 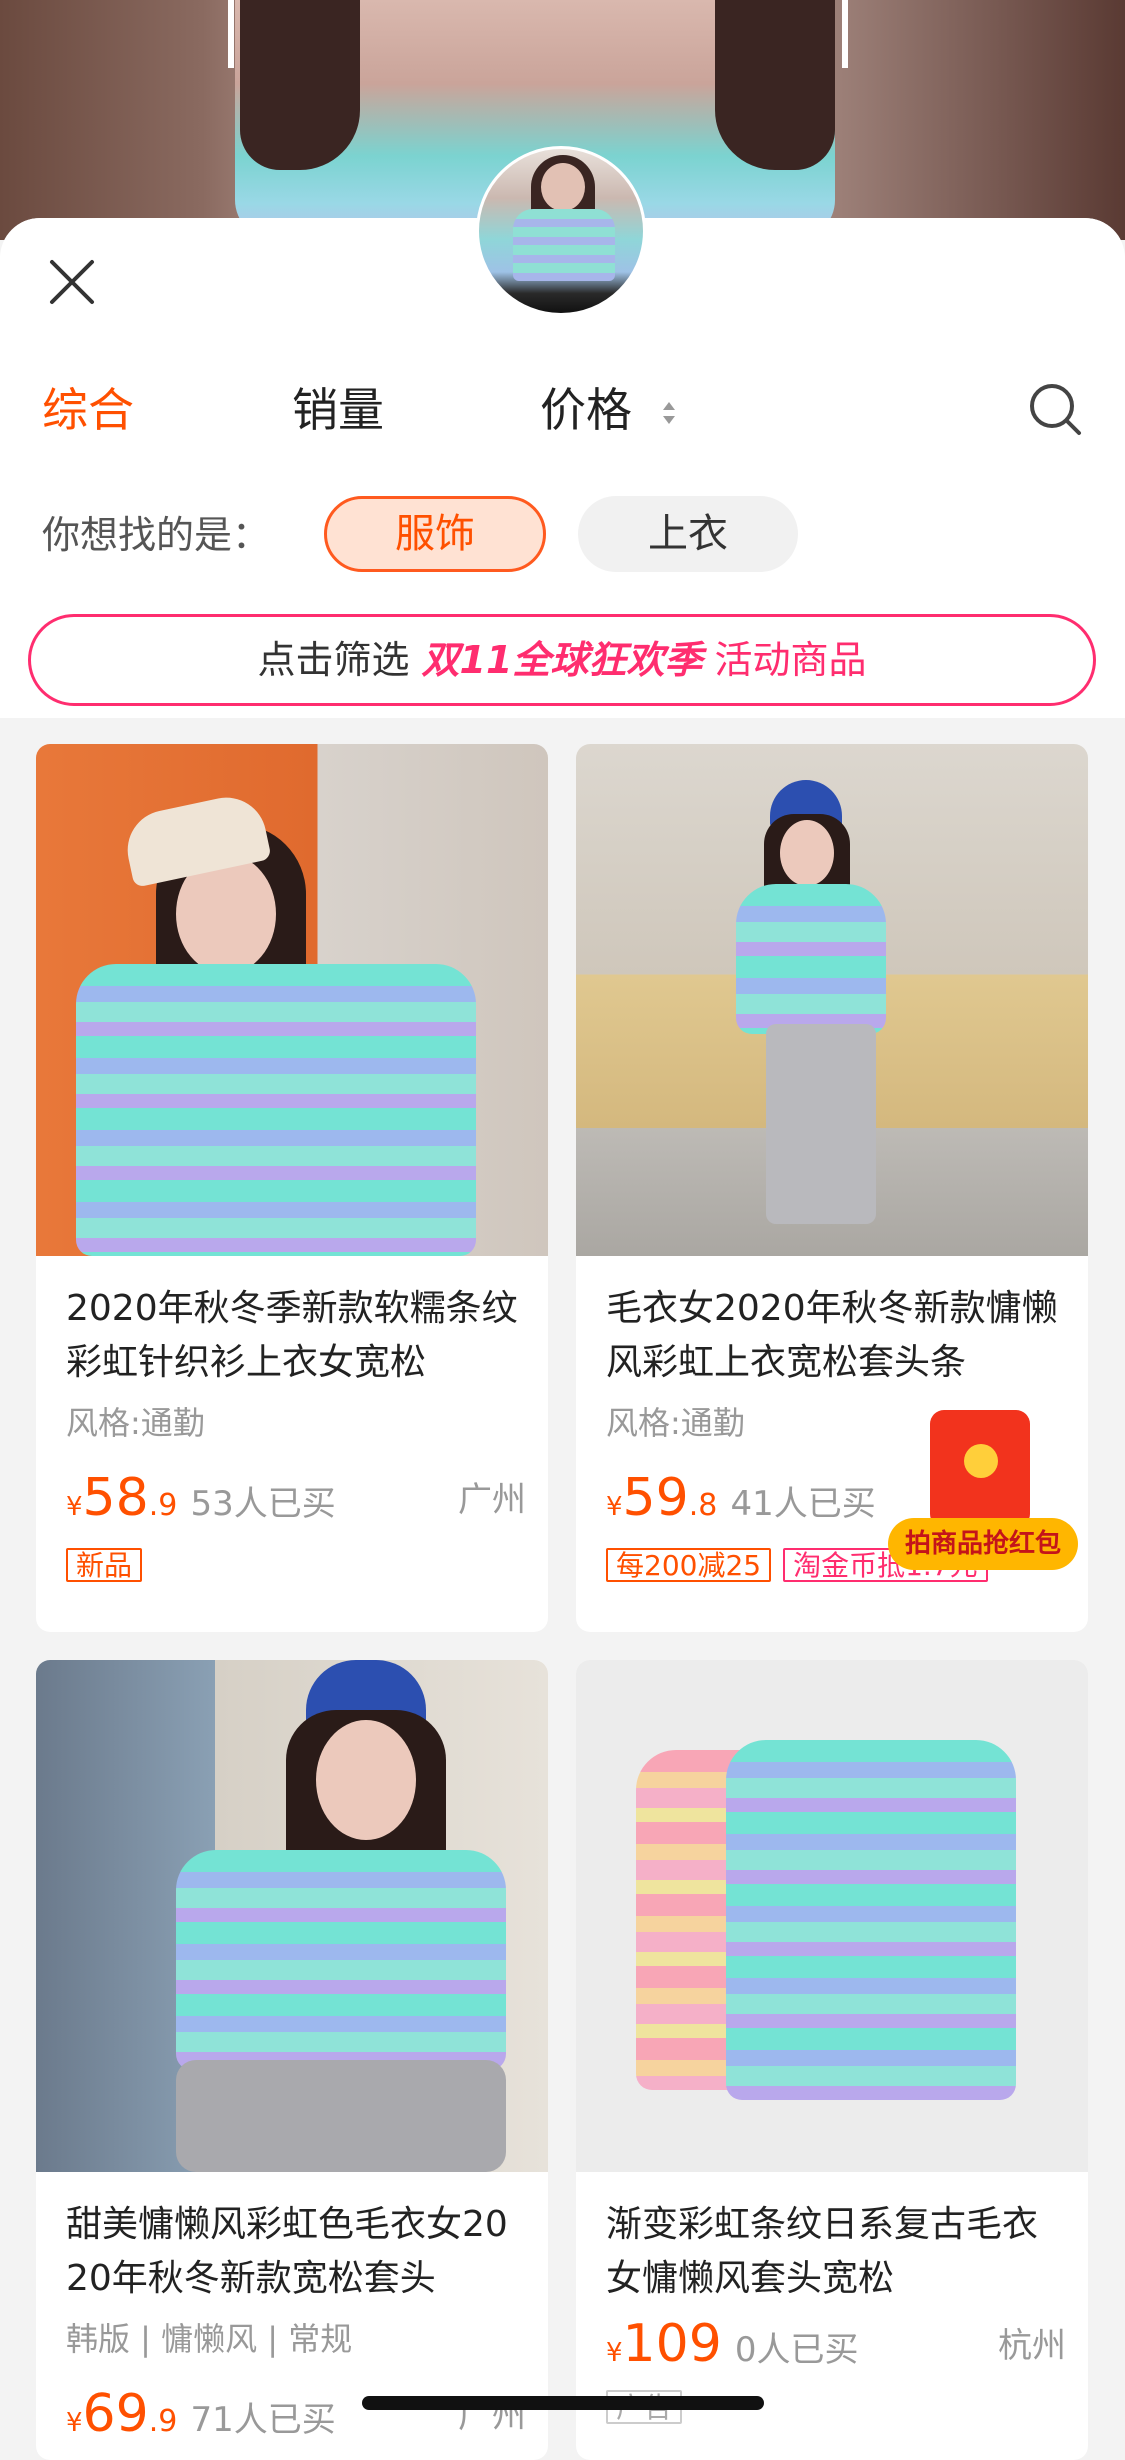 What do you see at coordinates (338, 410) in the screenshot?
I see `tab-sales: 销量` at bounding box center [338, 410].